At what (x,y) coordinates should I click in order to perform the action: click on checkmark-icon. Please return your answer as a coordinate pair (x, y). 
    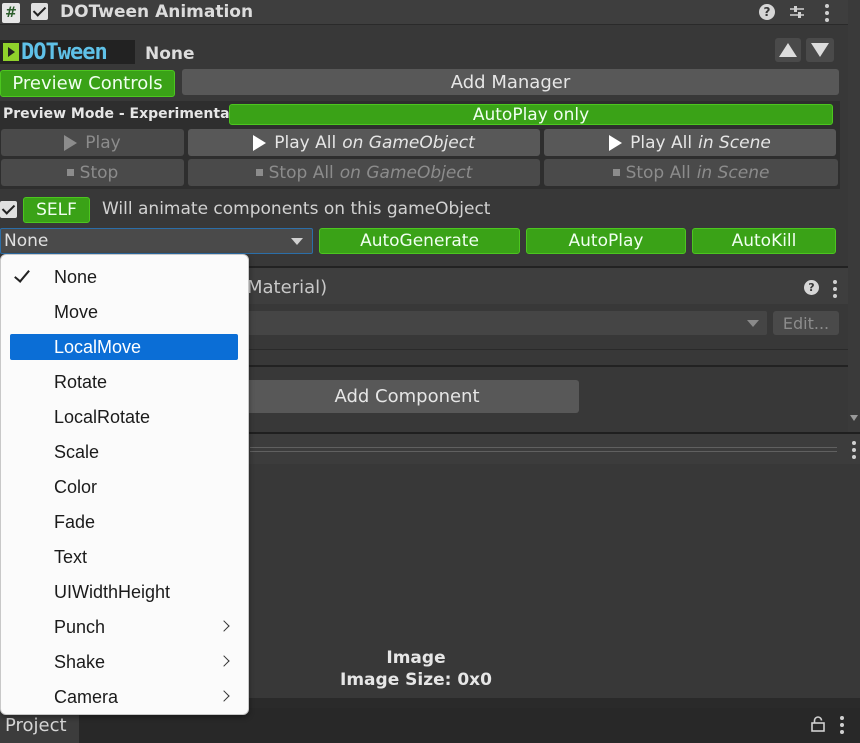
    Looking at the image, I should click on (22, 274).